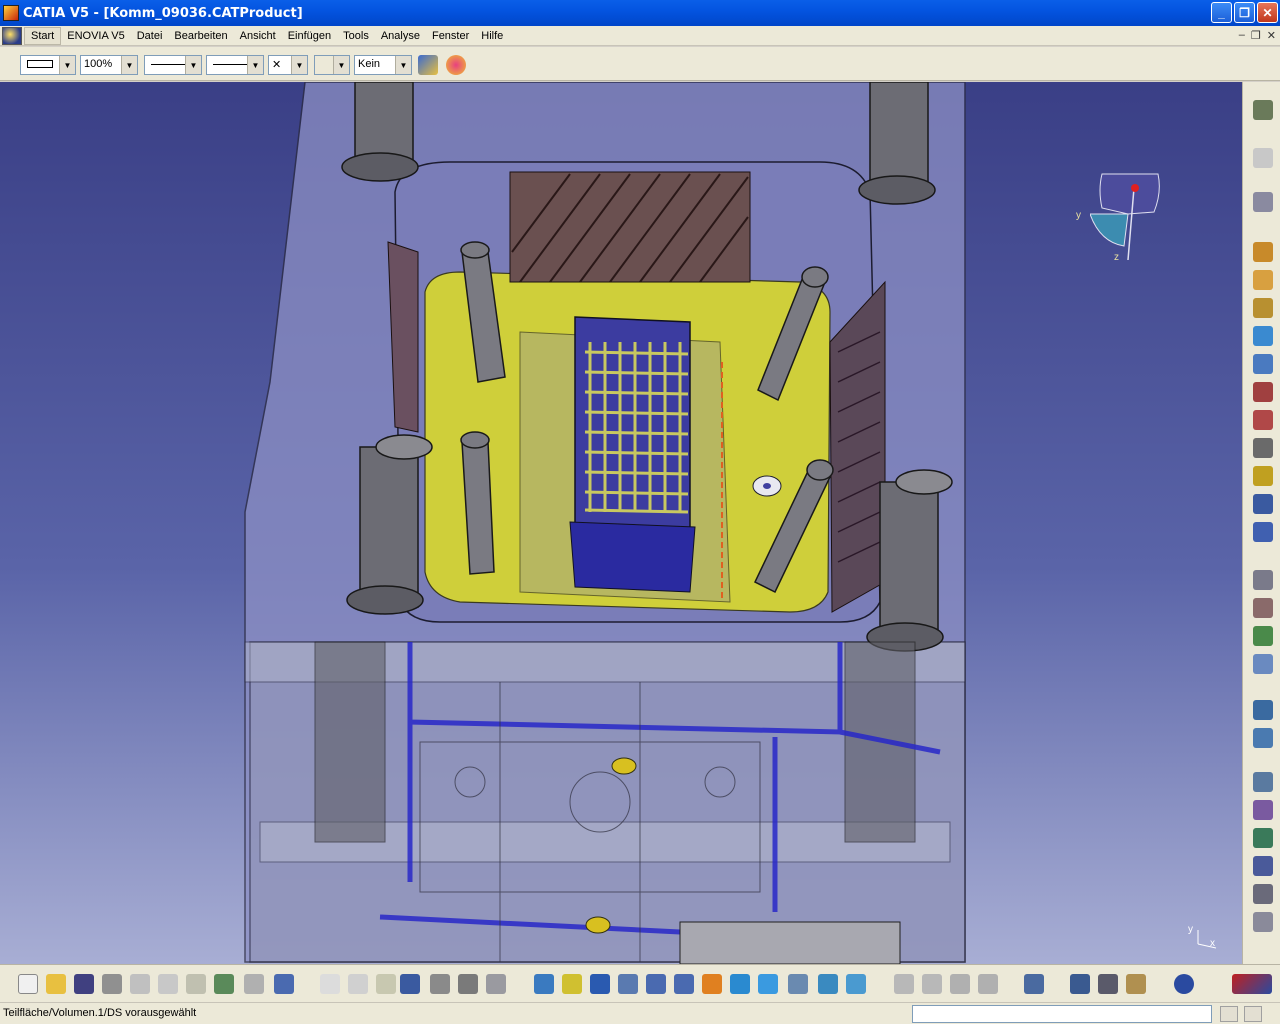 The image size is (1280, 1024). Describe the element at coordinates (1263, 866) in the screenshot. I see `fix-together-icon` at that location.